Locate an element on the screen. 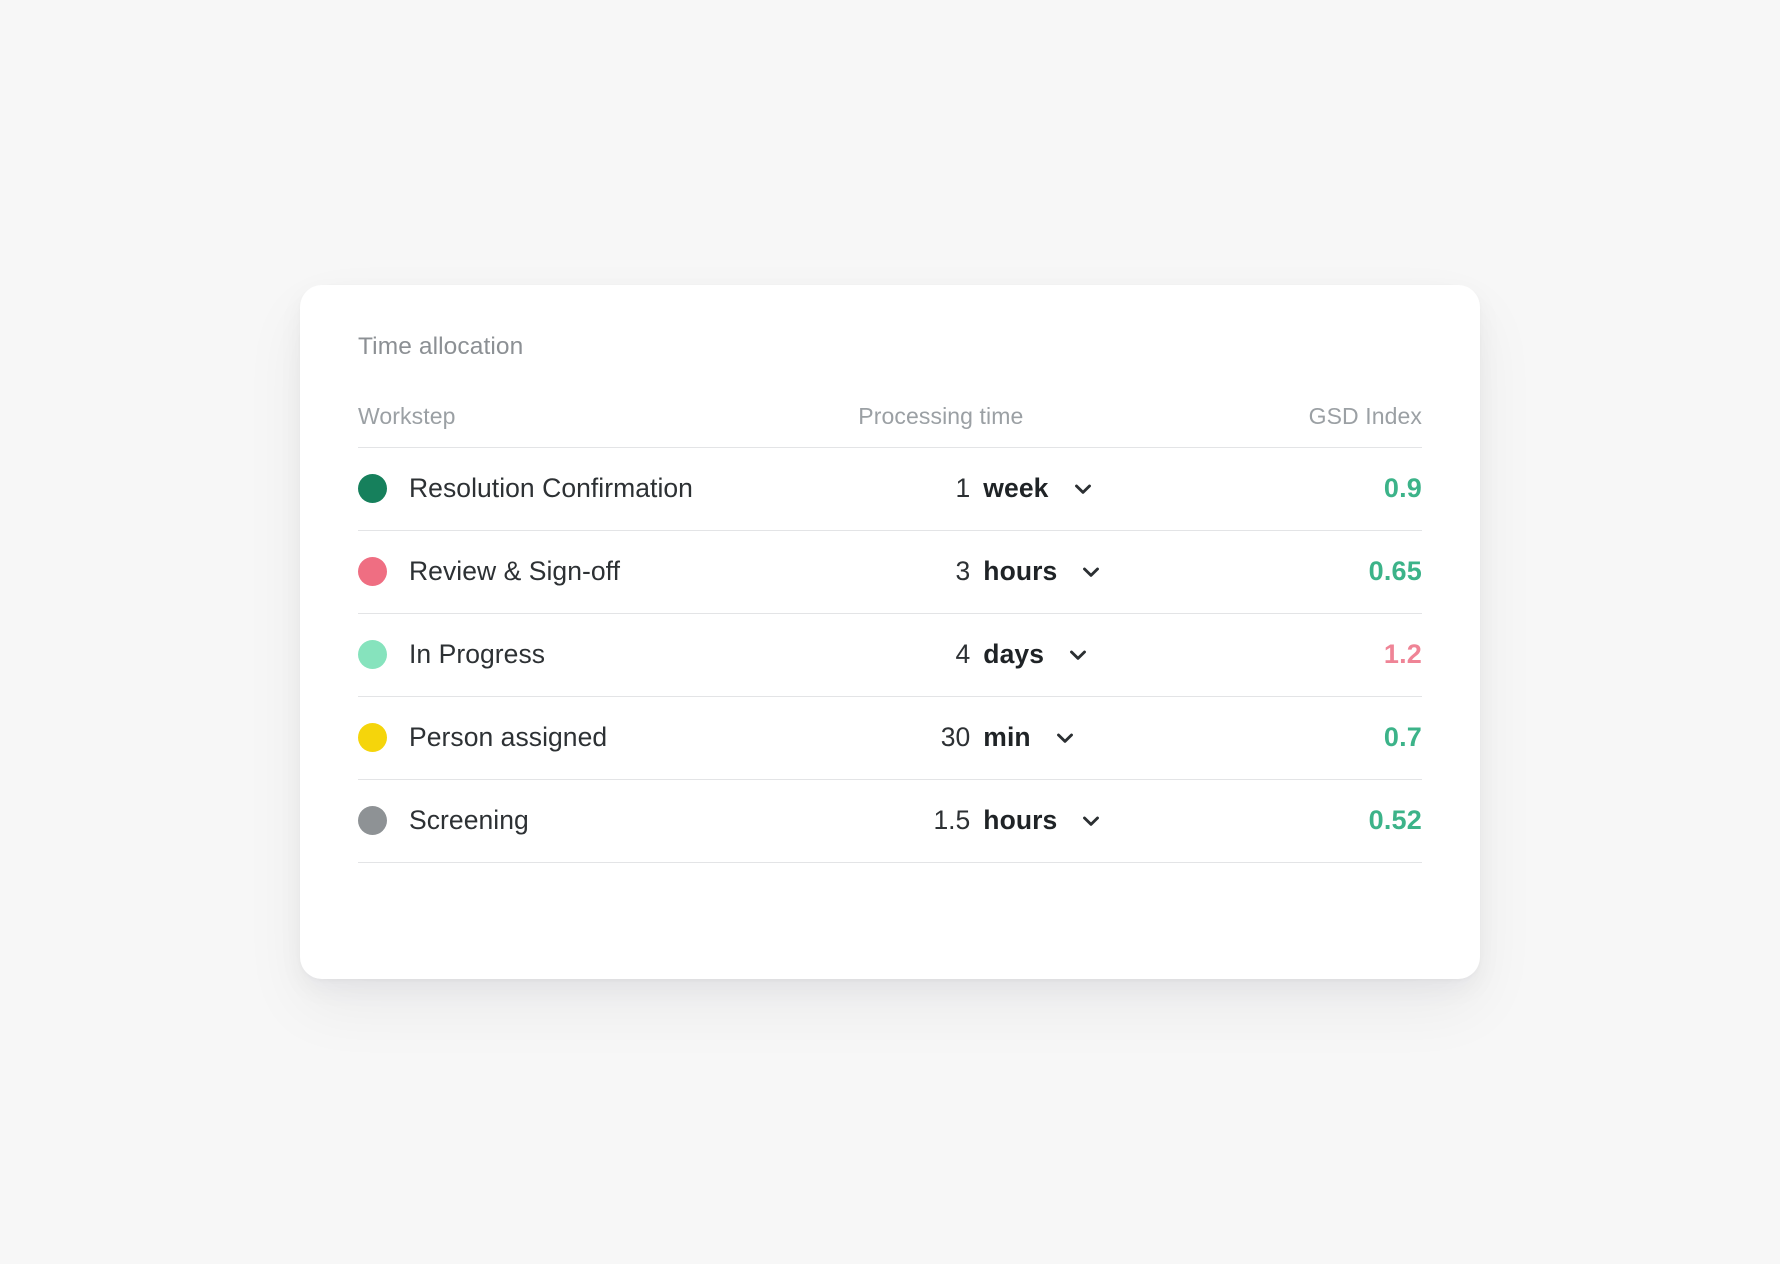  table-header: Workstep Processing time GSD Index is located at coordinates (890, 425).